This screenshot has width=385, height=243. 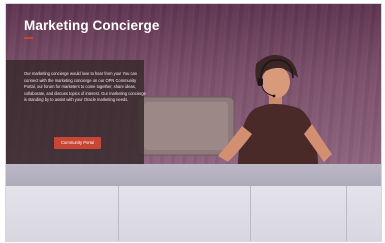 I want to click on person-icon, so click(x=275, y=109).